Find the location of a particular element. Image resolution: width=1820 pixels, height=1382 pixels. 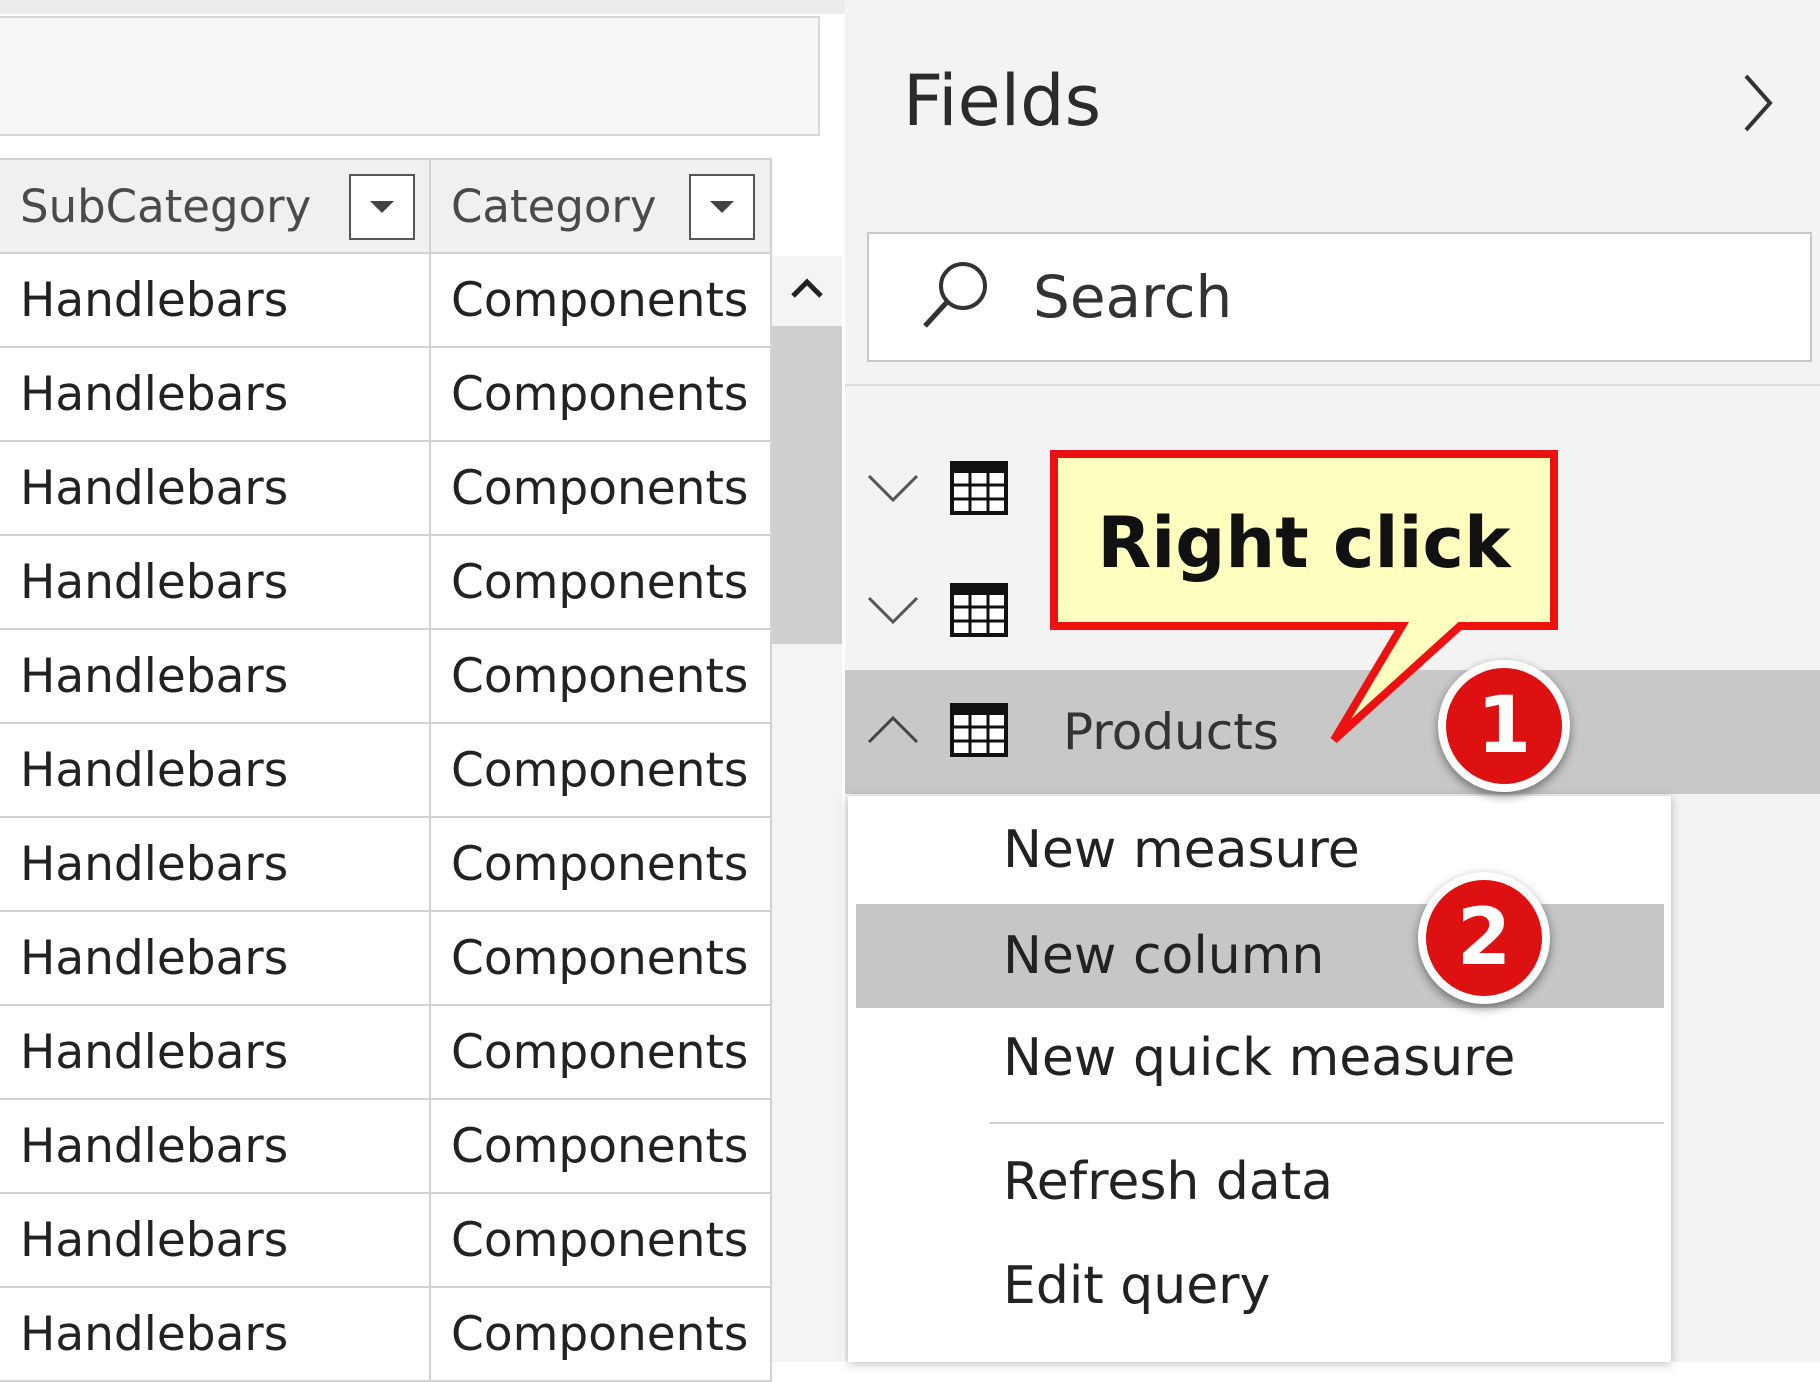

scroll-up-arrow-icon is located at coordinates (807, 288).